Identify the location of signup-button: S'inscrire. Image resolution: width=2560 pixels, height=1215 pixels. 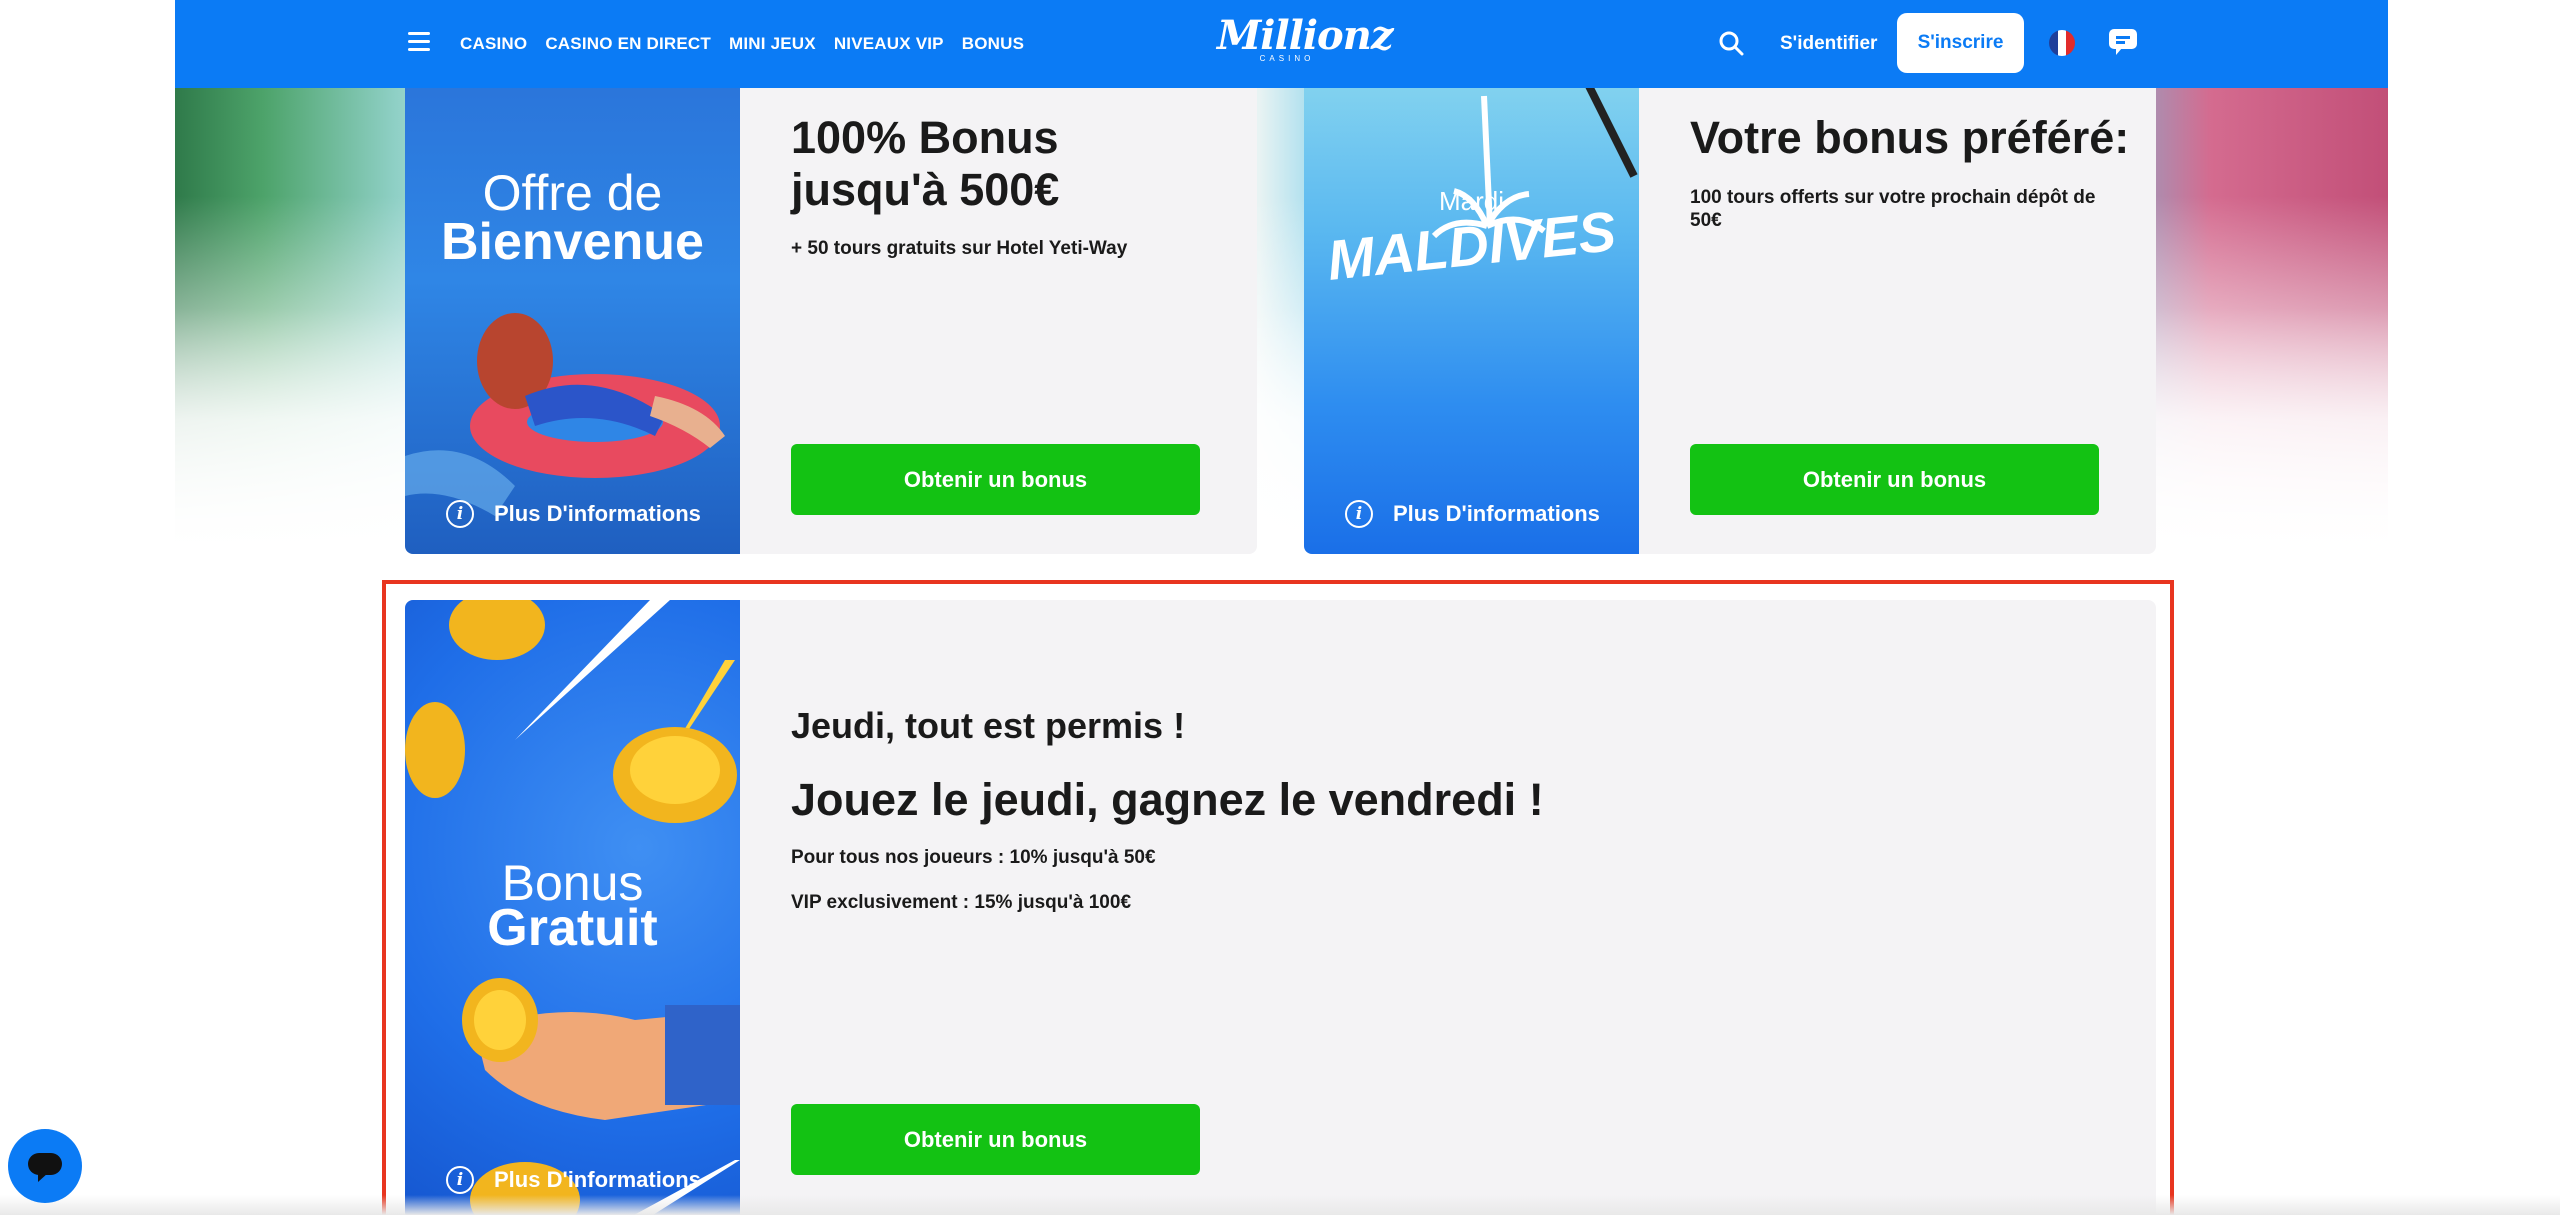
(1960, 43).